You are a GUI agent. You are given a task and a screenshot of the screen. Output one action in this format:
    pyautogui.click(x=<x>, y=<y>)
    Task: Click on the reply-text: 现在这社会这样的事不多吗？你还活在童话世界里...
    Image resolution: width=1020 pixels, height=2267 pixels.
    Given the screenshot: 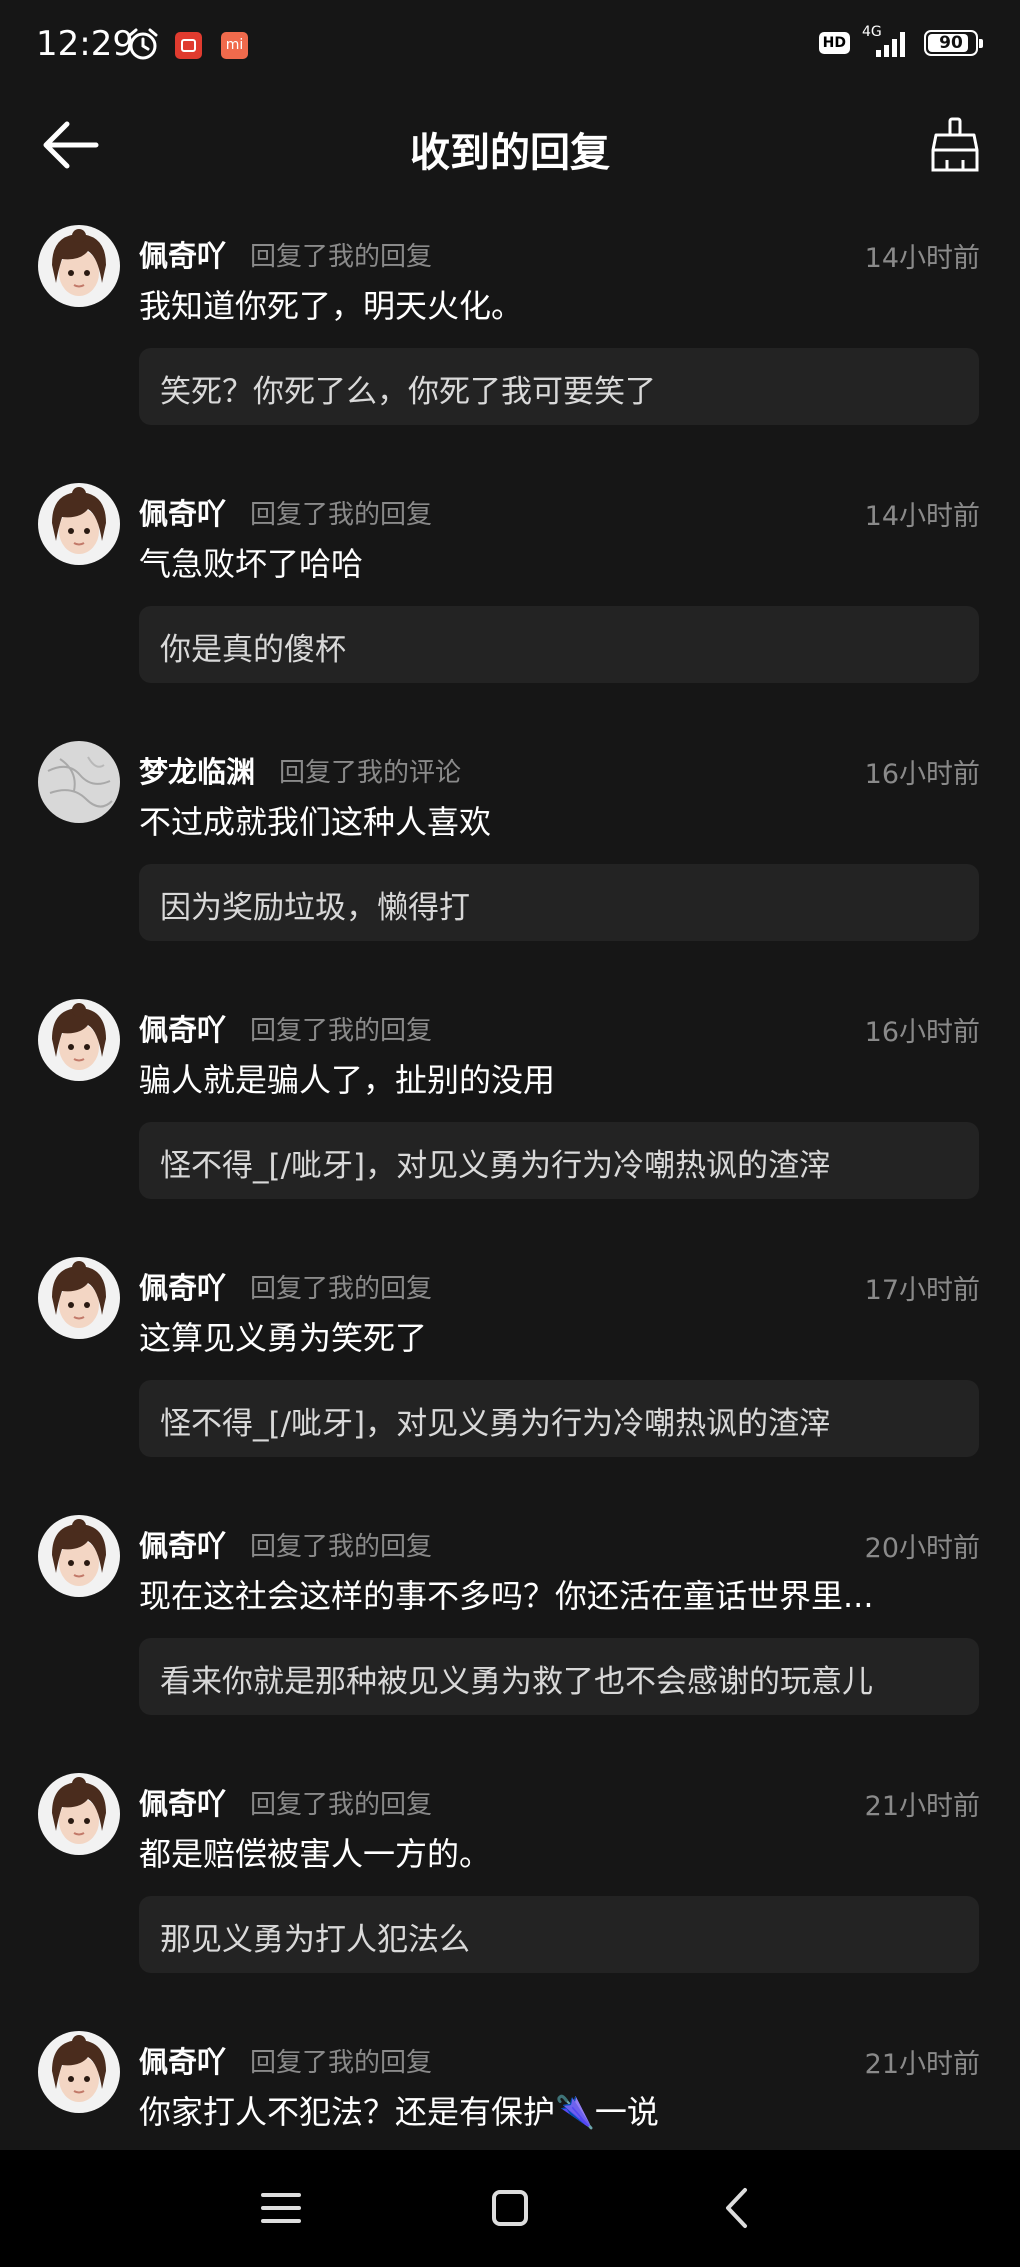 What is the action you would take?
    pyautogui.click(x=559, y=1594)
    